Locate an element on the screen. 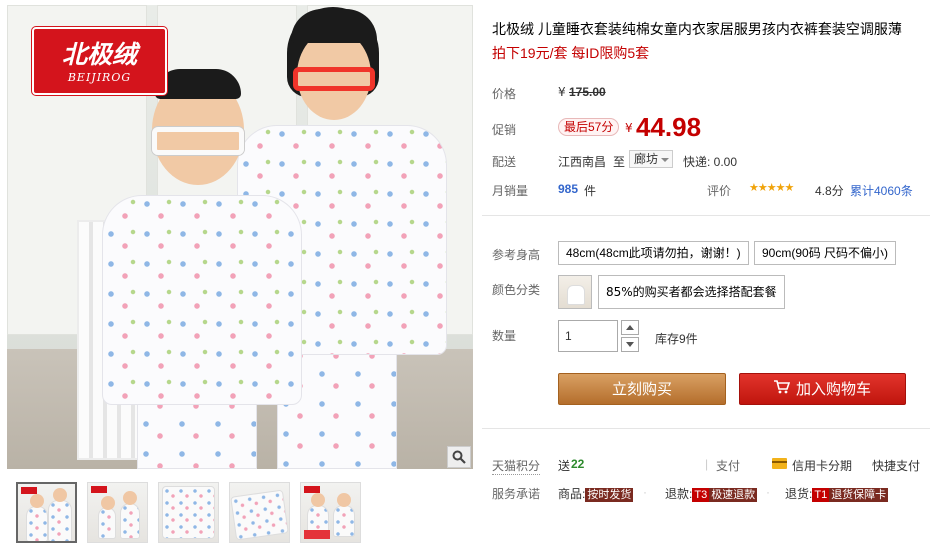 Image resolution: width=930 pixels, height=554 pixels. boy-pajama-top is located at coordinates (202, 300).